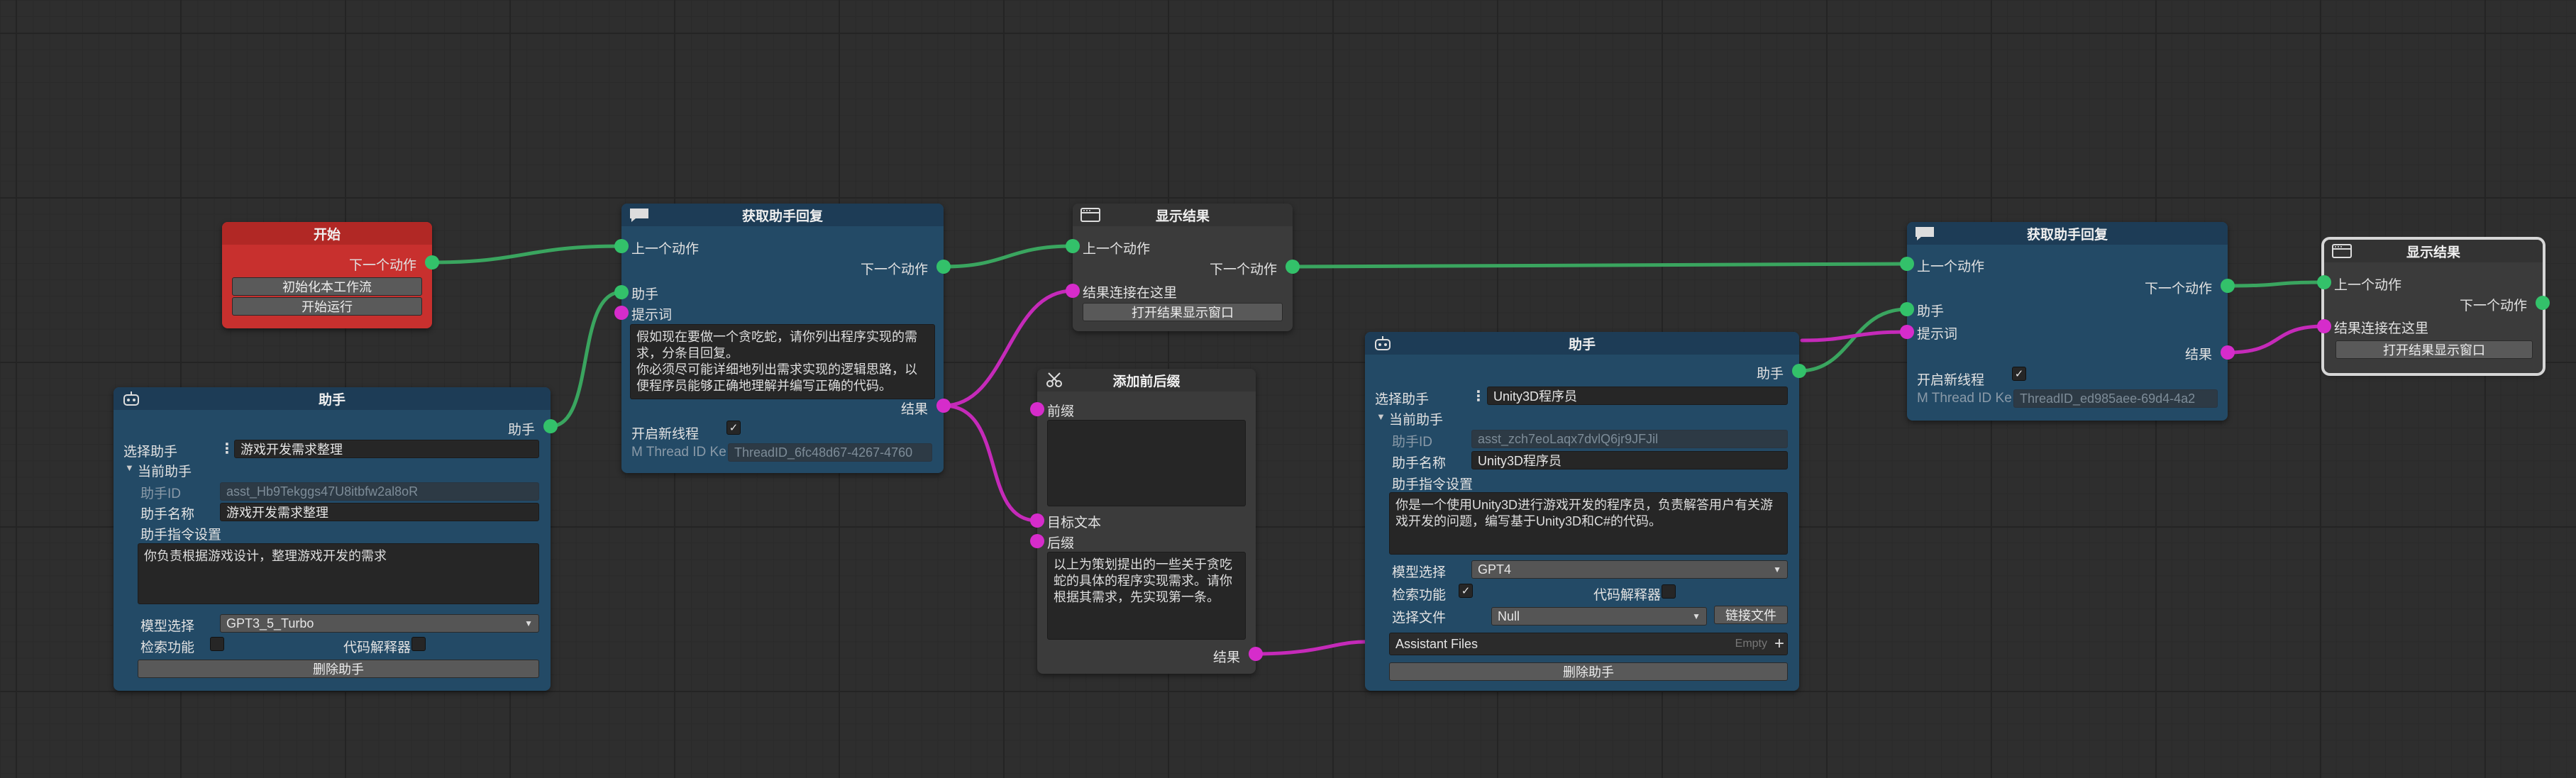 This screenshot has width=2576, height=778. What do you see at coordinates (1061, 411) in the screenshot?
I see `prefix-label: 前缀` at bounding box center [1061, 411].